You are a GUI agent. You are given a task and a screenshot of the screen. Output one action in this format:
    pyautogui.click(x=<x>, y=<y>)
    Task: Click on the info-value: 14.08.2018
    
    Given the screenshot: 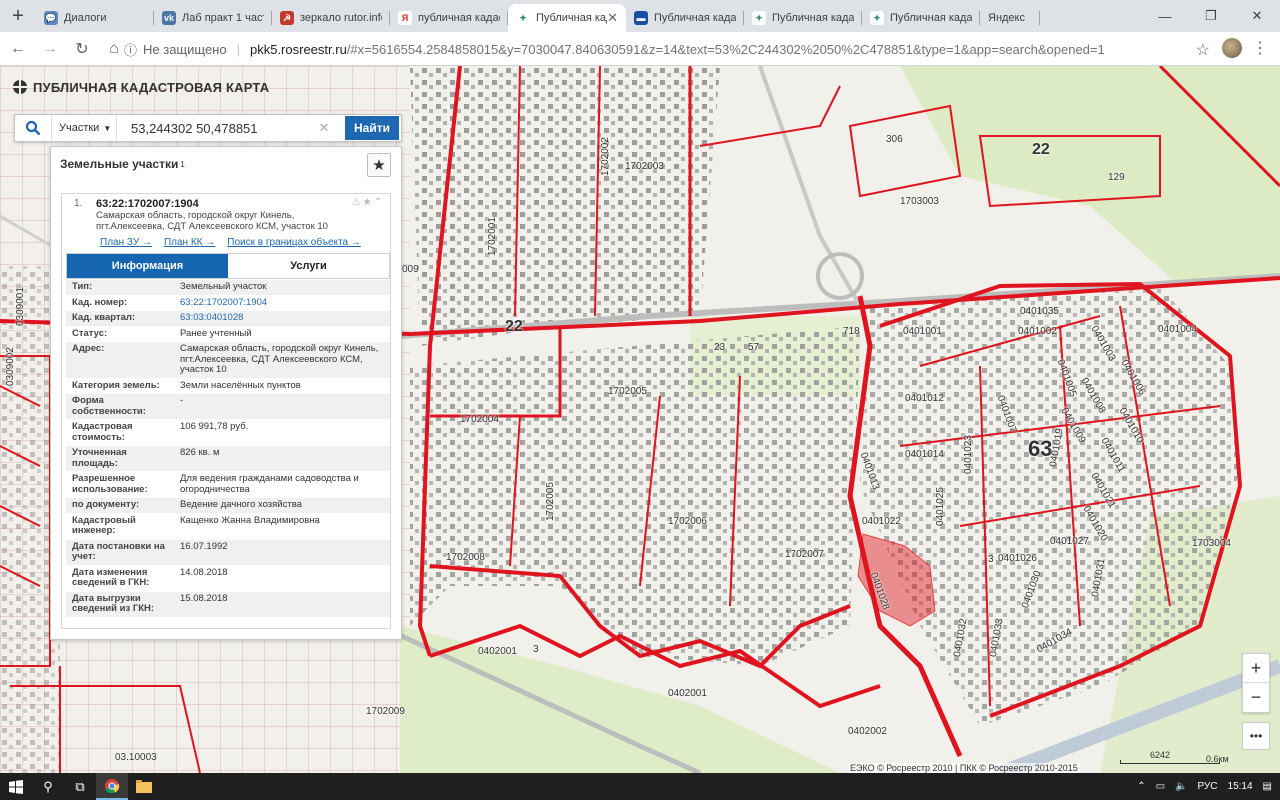 What is the action you would take?
    pyautogui.click(x=204, y=572)
    